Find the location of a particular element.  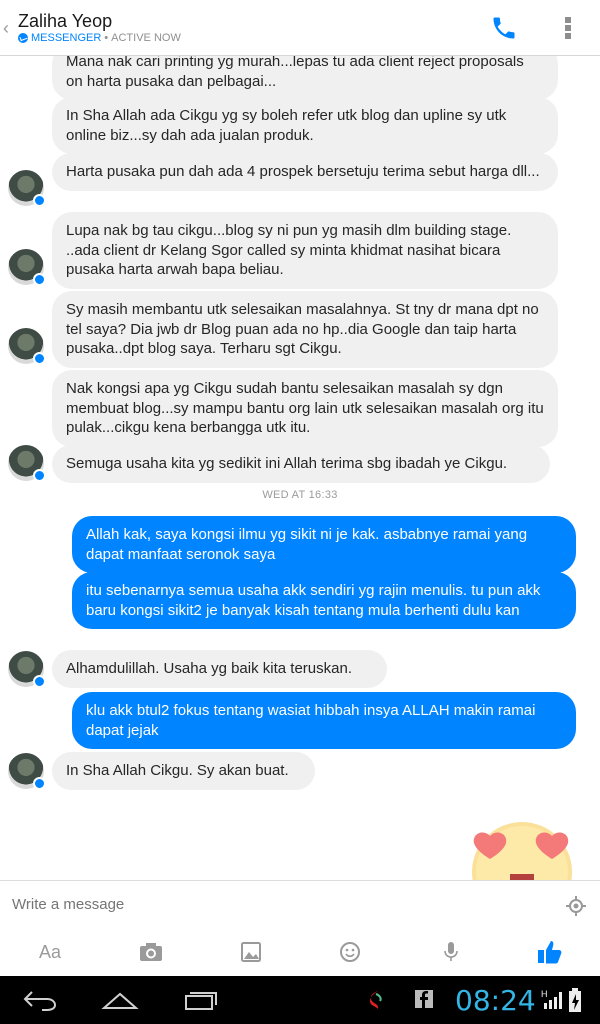

contact-status: MESSENGER • ACTIVE NOW is located at coordinates (99, 38).